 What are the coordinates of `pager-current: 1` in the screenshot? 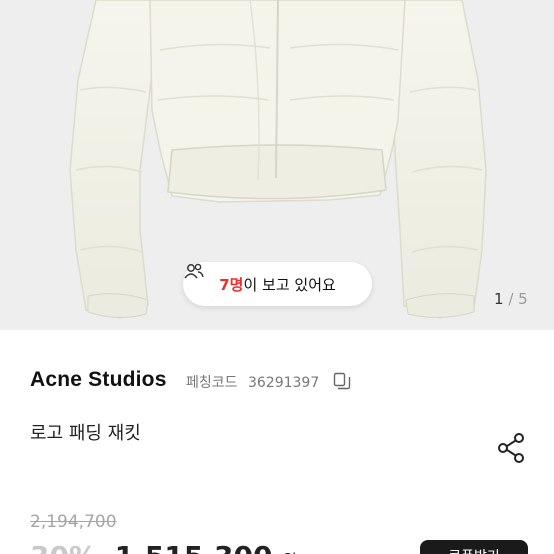 It's located at (499, 299).